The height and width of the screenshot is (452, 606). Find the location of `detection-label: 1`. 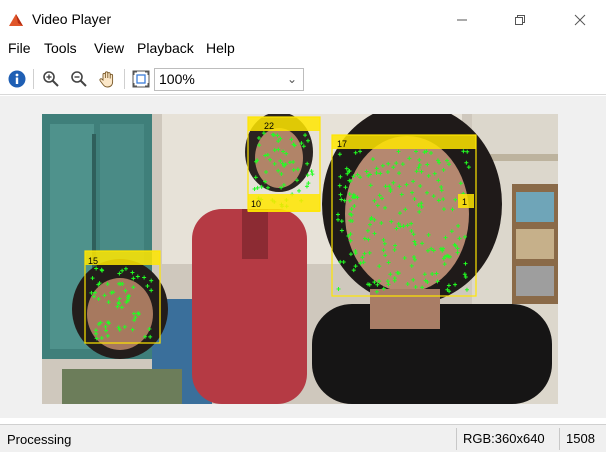

detection-label: 1 is located at coordinates (464, 202).